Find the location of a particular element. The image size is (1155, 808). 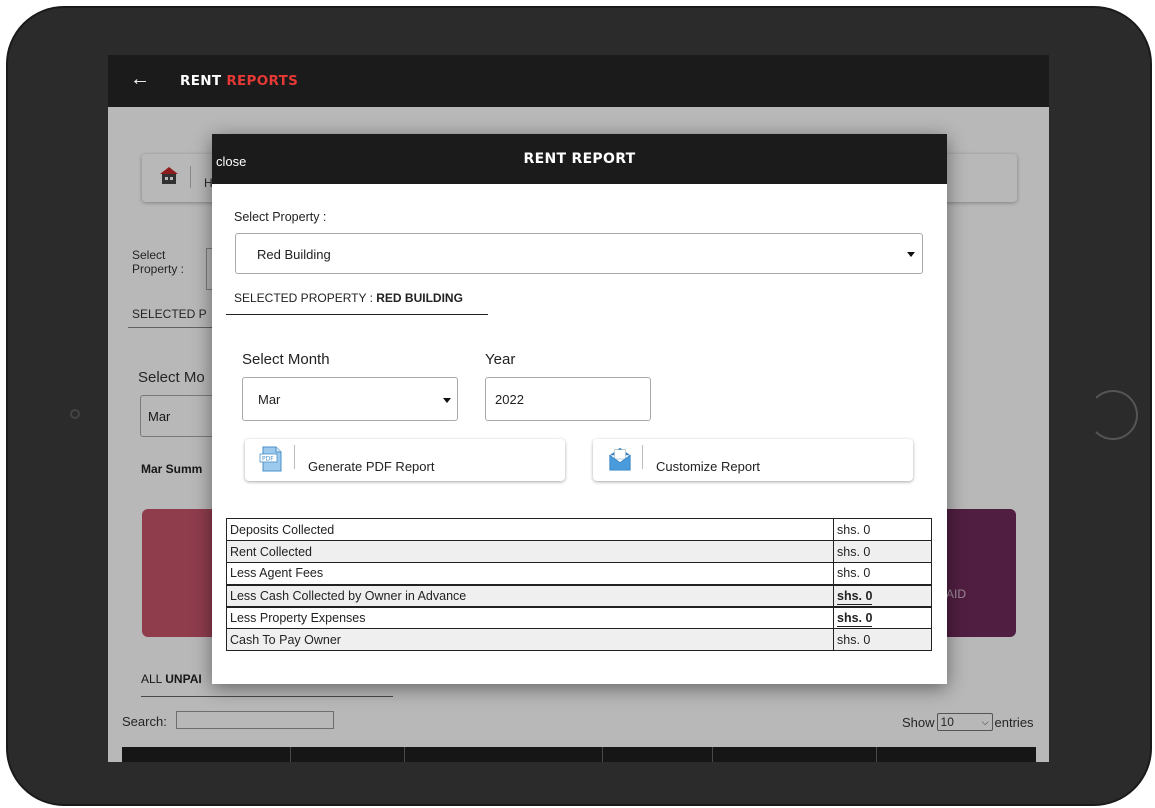

row-label: Rent Collected is located at coordinates (530, 551).